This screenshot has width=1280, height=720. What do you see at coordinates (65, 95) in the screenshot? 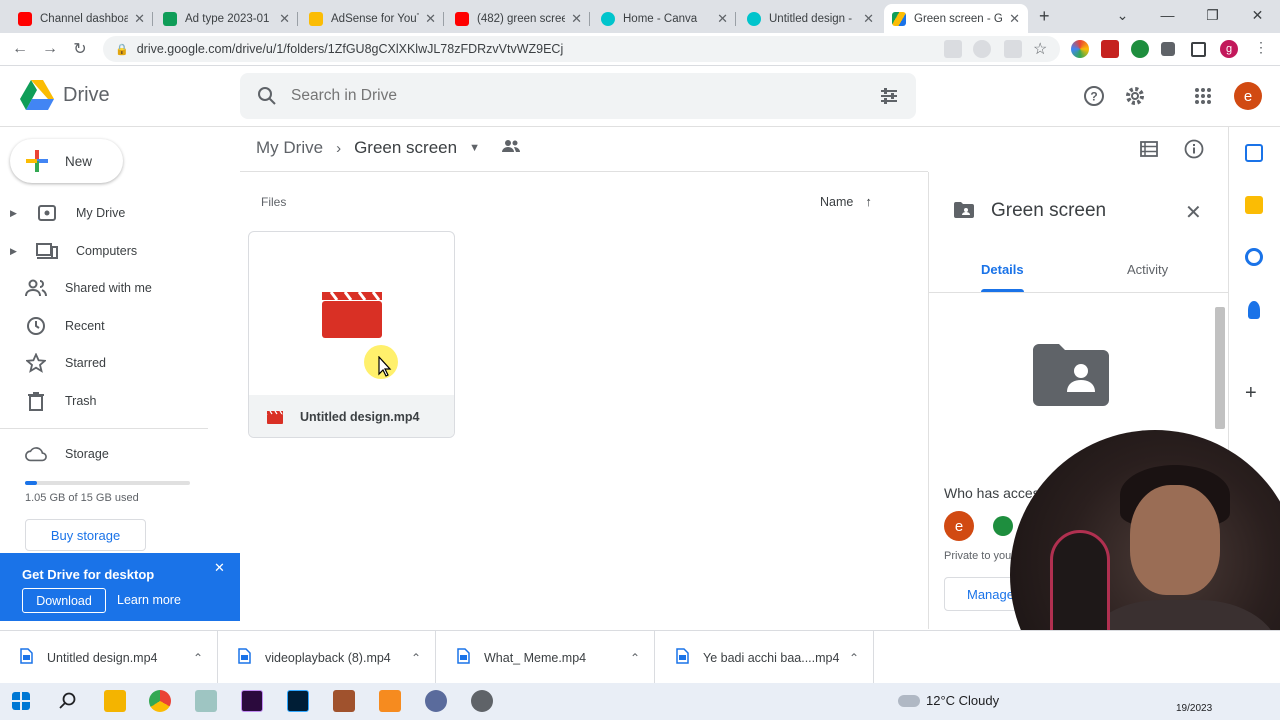
I see `drive-logo: Drive` at bounding box center [65, 95].